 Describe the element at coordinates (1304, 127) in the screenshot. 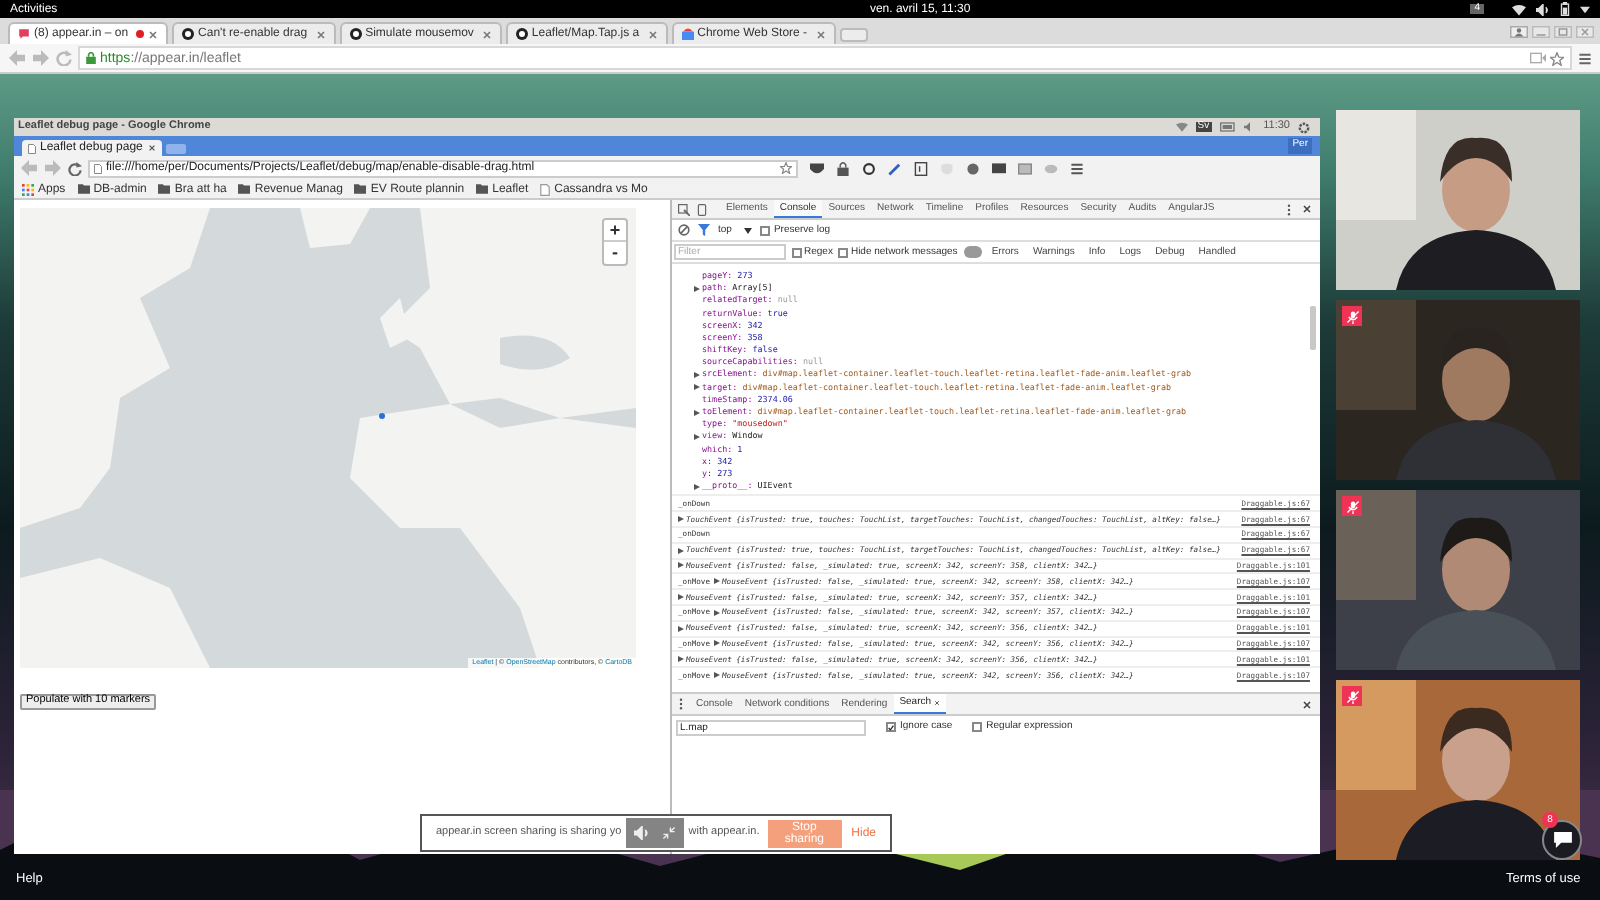

I see `settings-icon` at that location.